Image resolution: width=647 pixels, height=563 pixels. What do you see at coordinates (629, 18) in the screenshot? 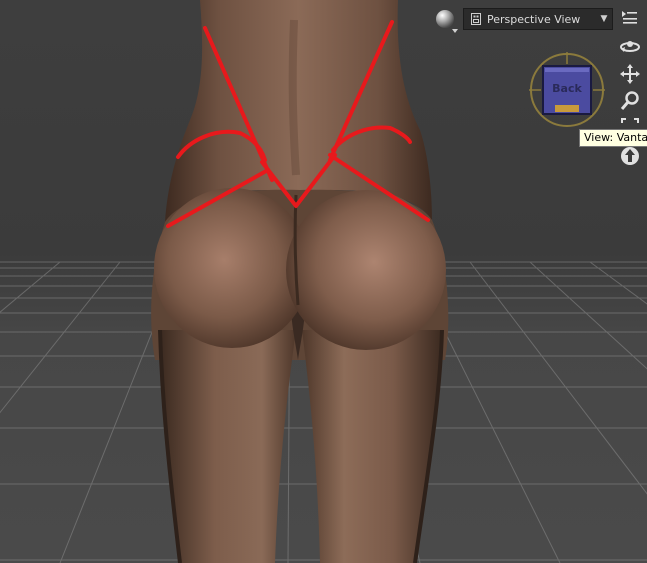
I see `viewport-menu-icon` at bounding box center [629, 18].